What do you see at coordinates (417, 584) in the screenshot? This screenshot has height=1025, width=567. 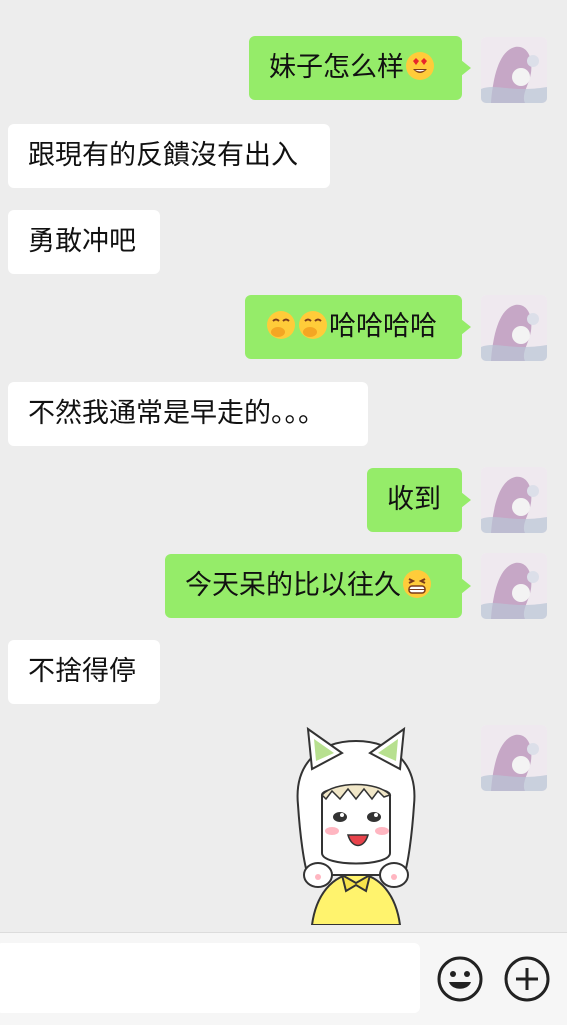 I see `grimacing-emoji-icon` at bounding box center [417, 584].